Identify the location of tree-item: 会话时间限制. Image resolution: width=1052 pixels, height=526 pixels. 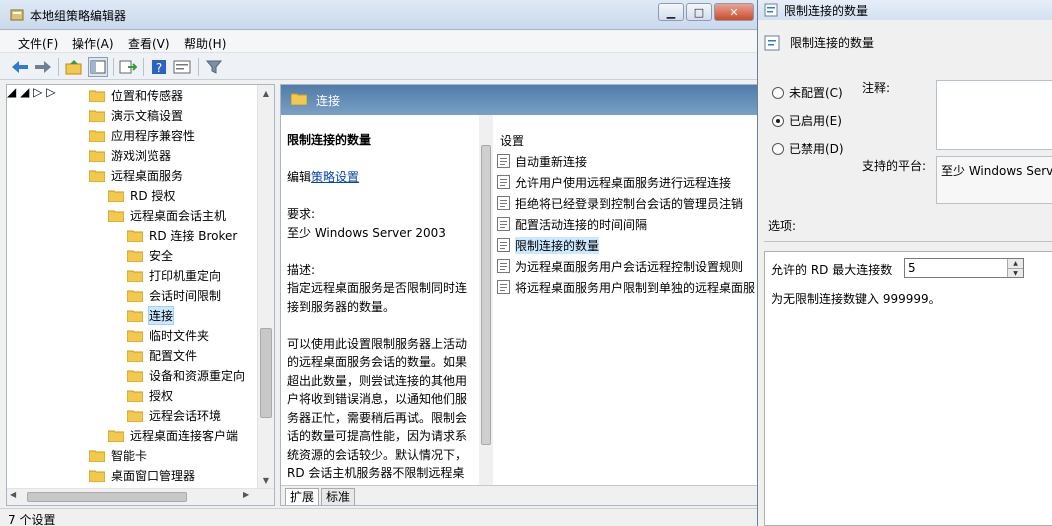
(174, 295).